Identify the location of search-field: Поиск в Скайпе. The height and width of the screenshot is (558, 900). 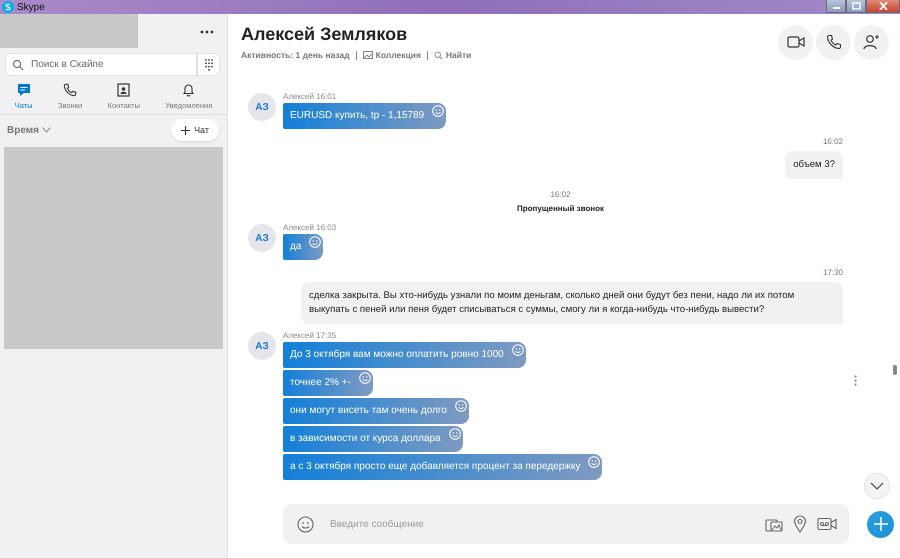
(101, 64).